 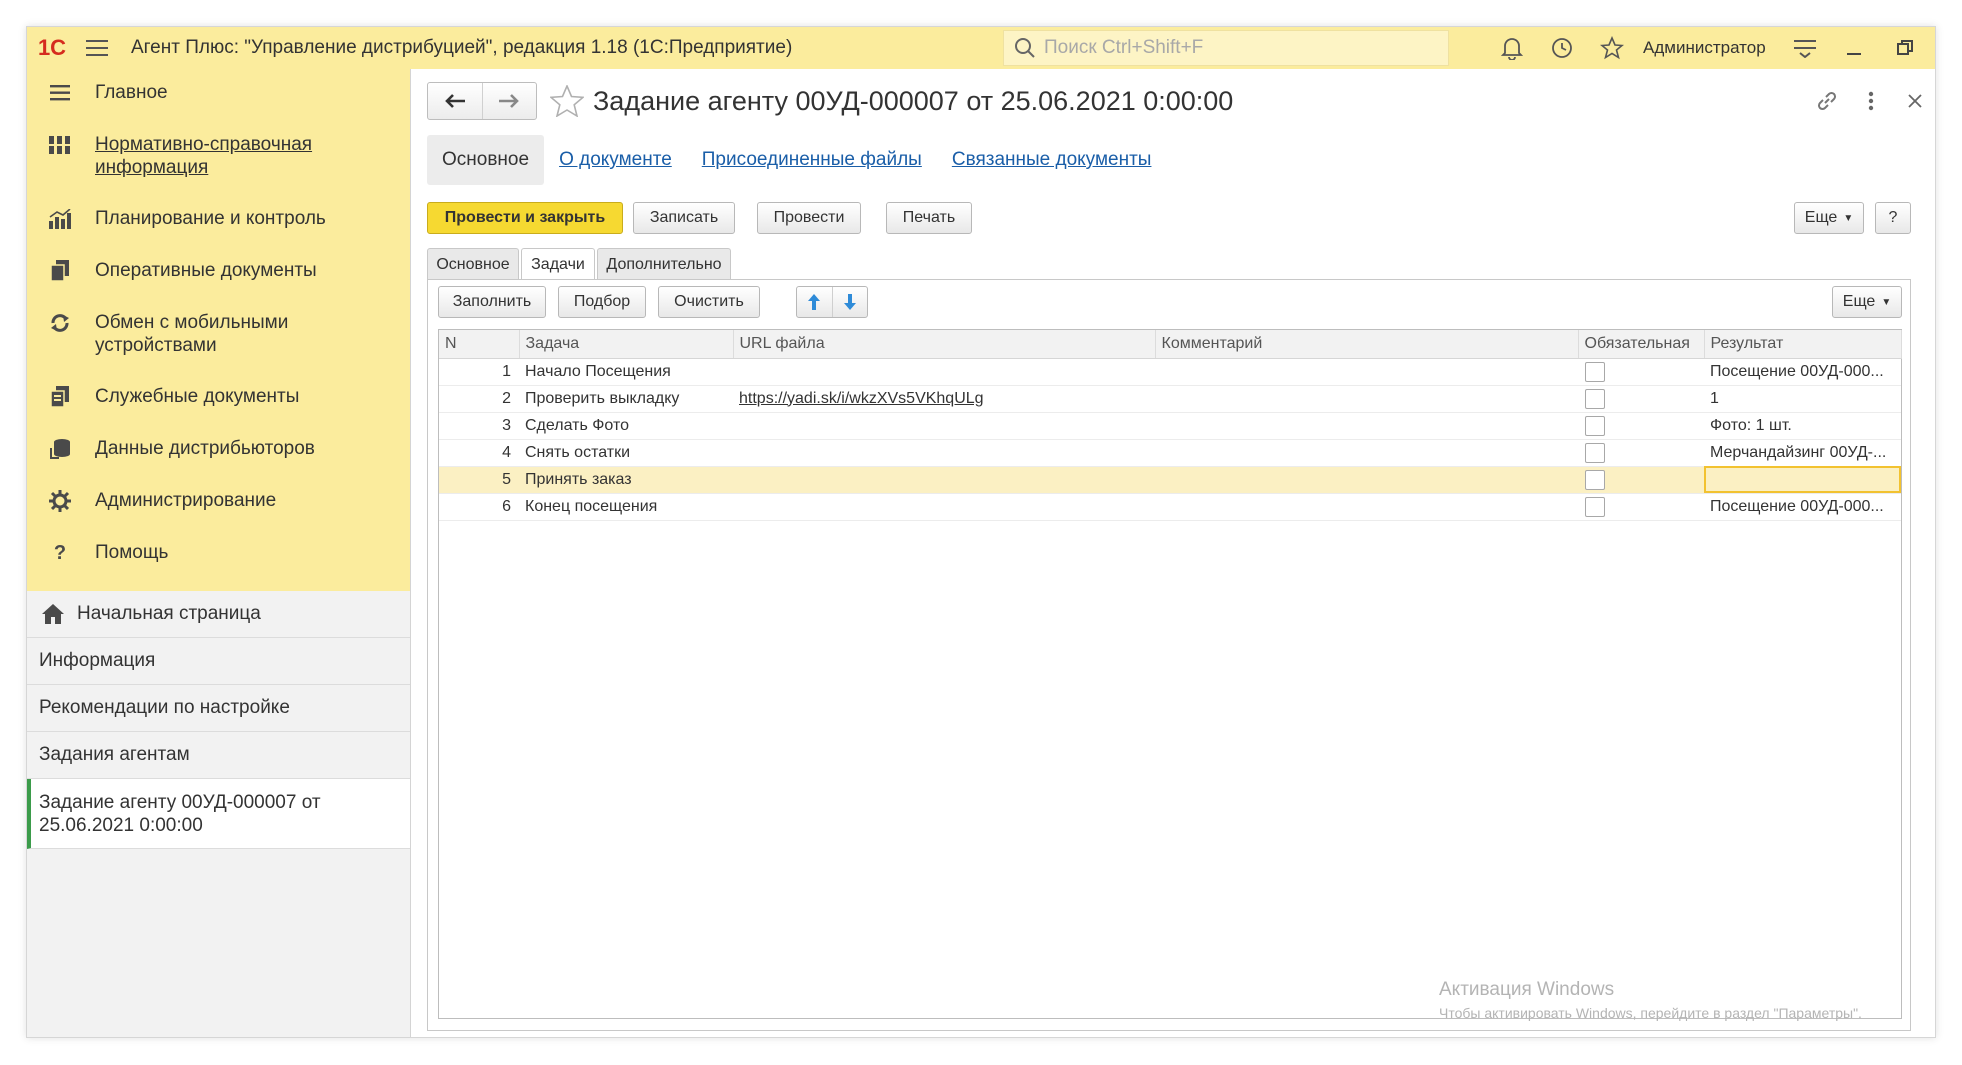 What do you see at coordinates (709, 302) in the screenshot?
I see `clear-button: Очистить` at bounding box center [709, 302].